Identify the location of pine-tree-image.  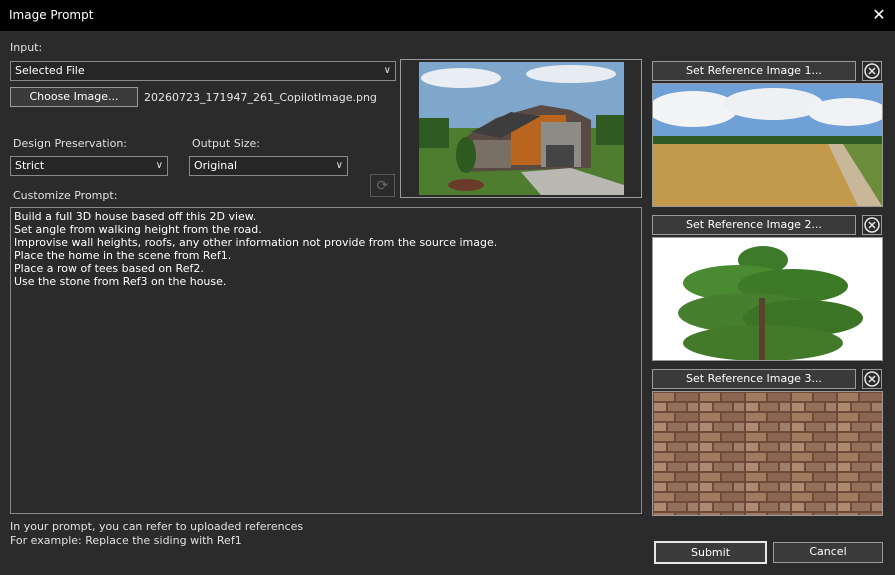
(767, 299).